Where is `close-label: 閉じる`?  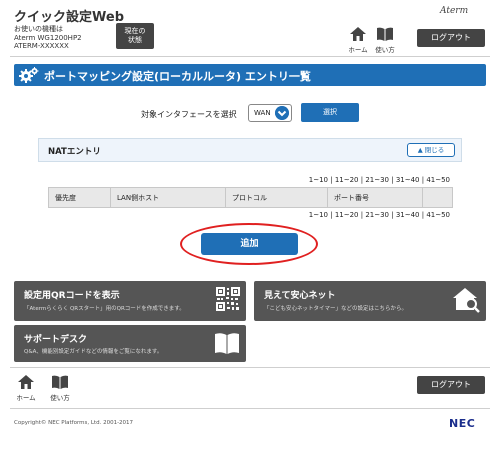 close-label: 閉じる is located at coordinates (434, 150).